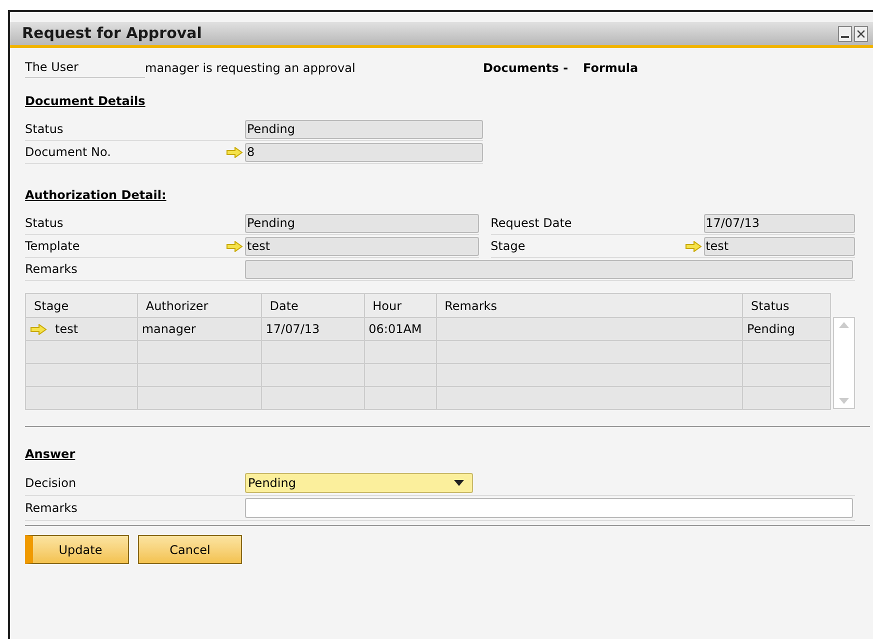  I want to click on column-header: Hour, so click(400, 306).